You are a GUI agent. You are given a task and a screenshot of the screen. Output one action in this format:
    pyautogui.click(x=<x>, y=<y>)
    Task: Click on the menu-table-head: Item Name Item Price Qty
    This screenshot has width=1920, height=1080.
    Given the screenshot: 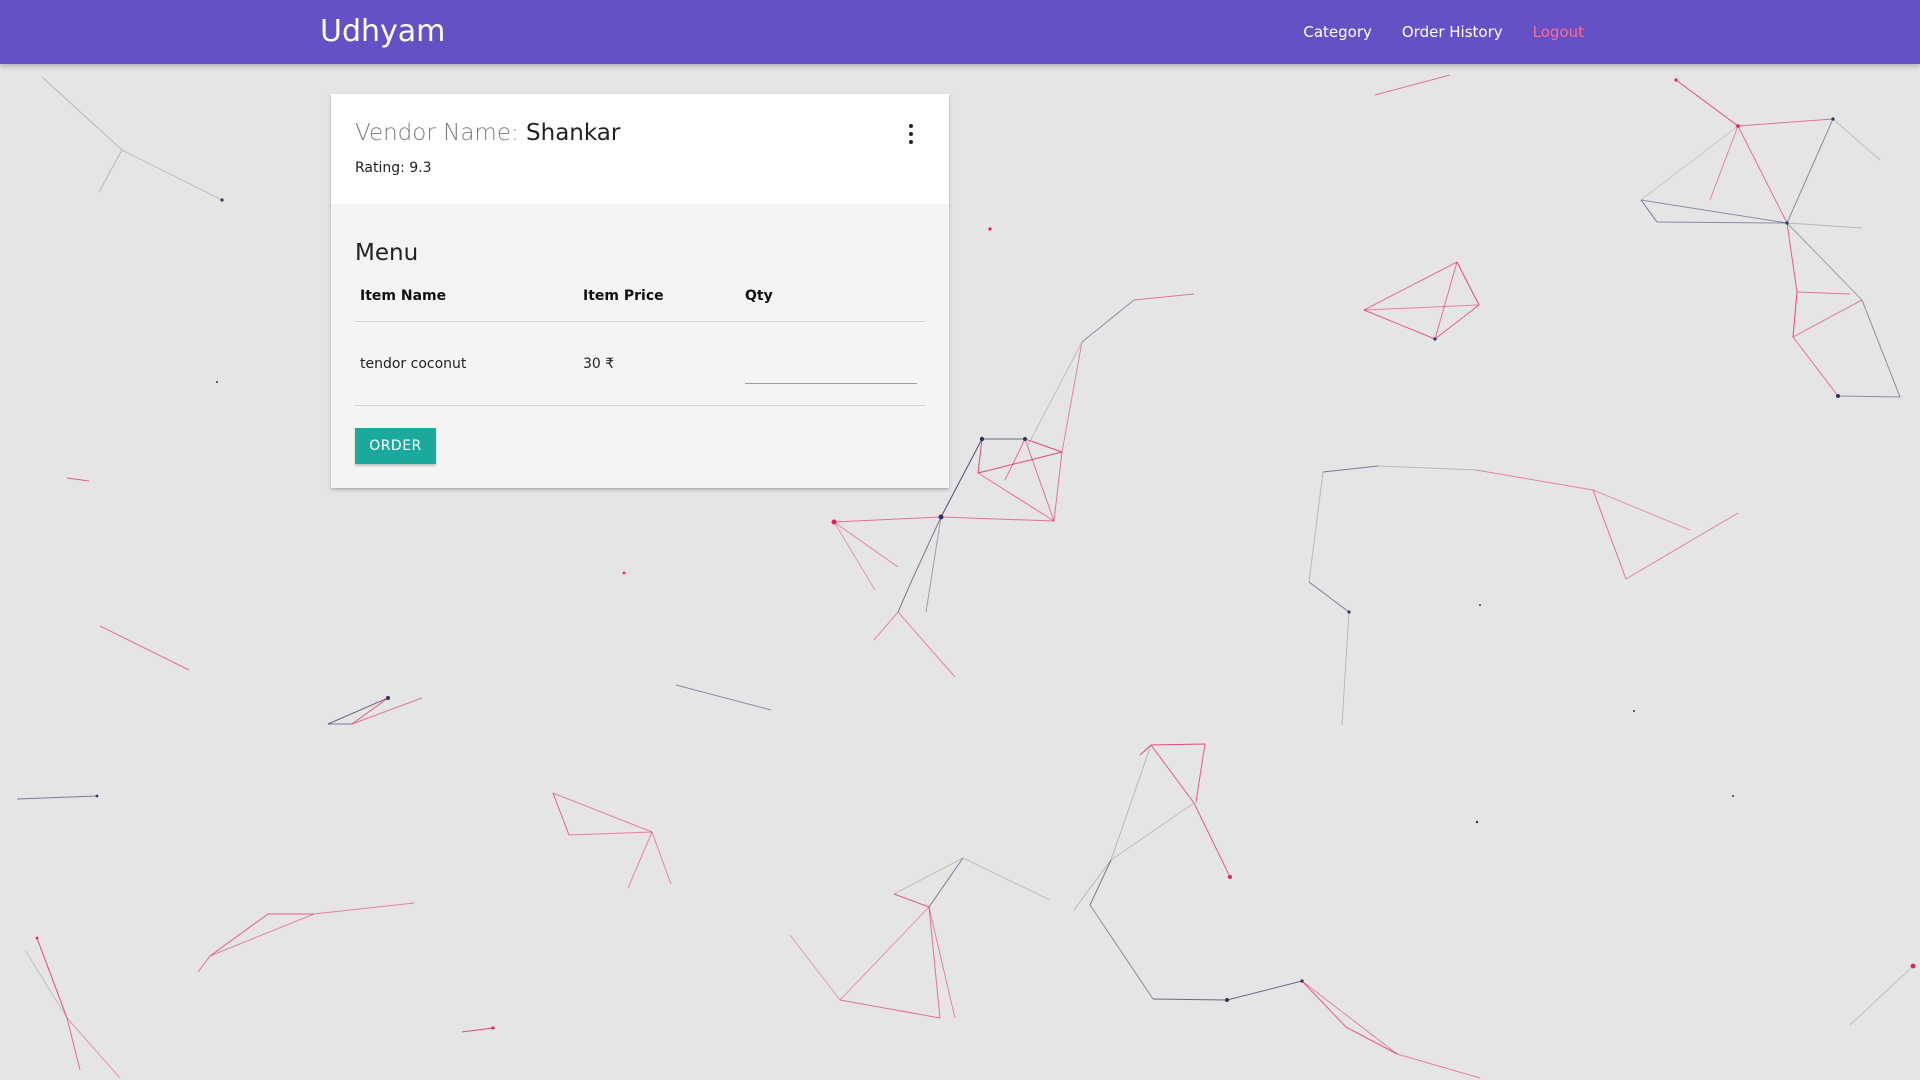 What is the action you would take?
    pyautogui.click(x=640, y=305)
    